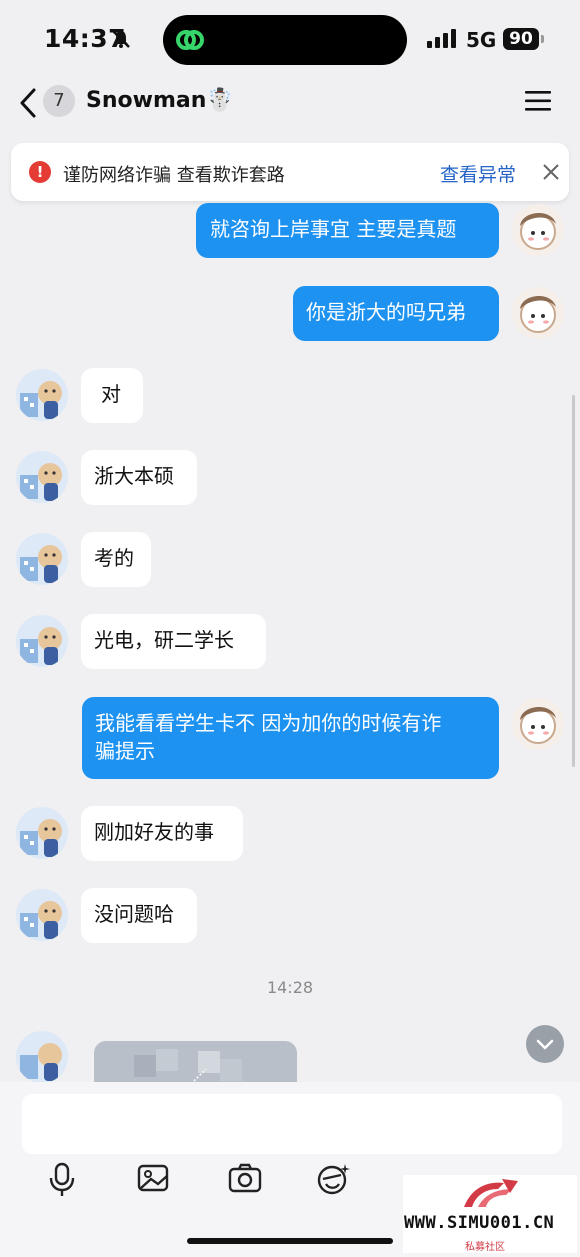 This screenshot has height=1257, width=580. I want to click on message-text: 考的, so click(114, 558).